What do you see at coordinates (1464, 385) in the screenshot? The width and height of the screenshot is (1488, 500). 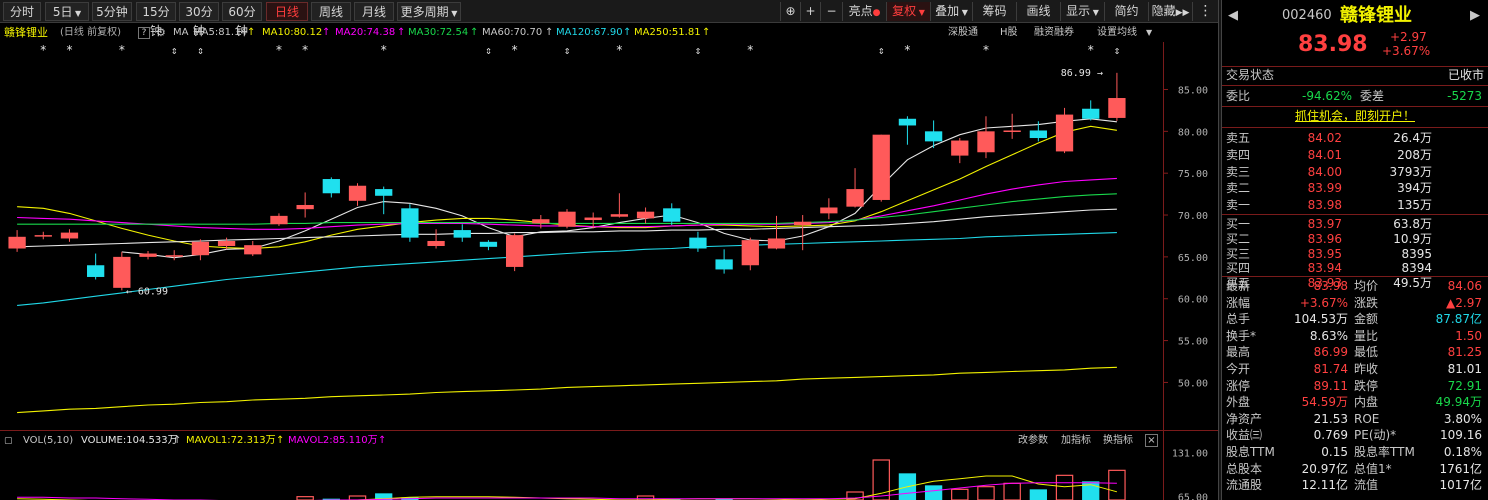 I see `stat-value: 72.91` at bounding box center [1464, 385].